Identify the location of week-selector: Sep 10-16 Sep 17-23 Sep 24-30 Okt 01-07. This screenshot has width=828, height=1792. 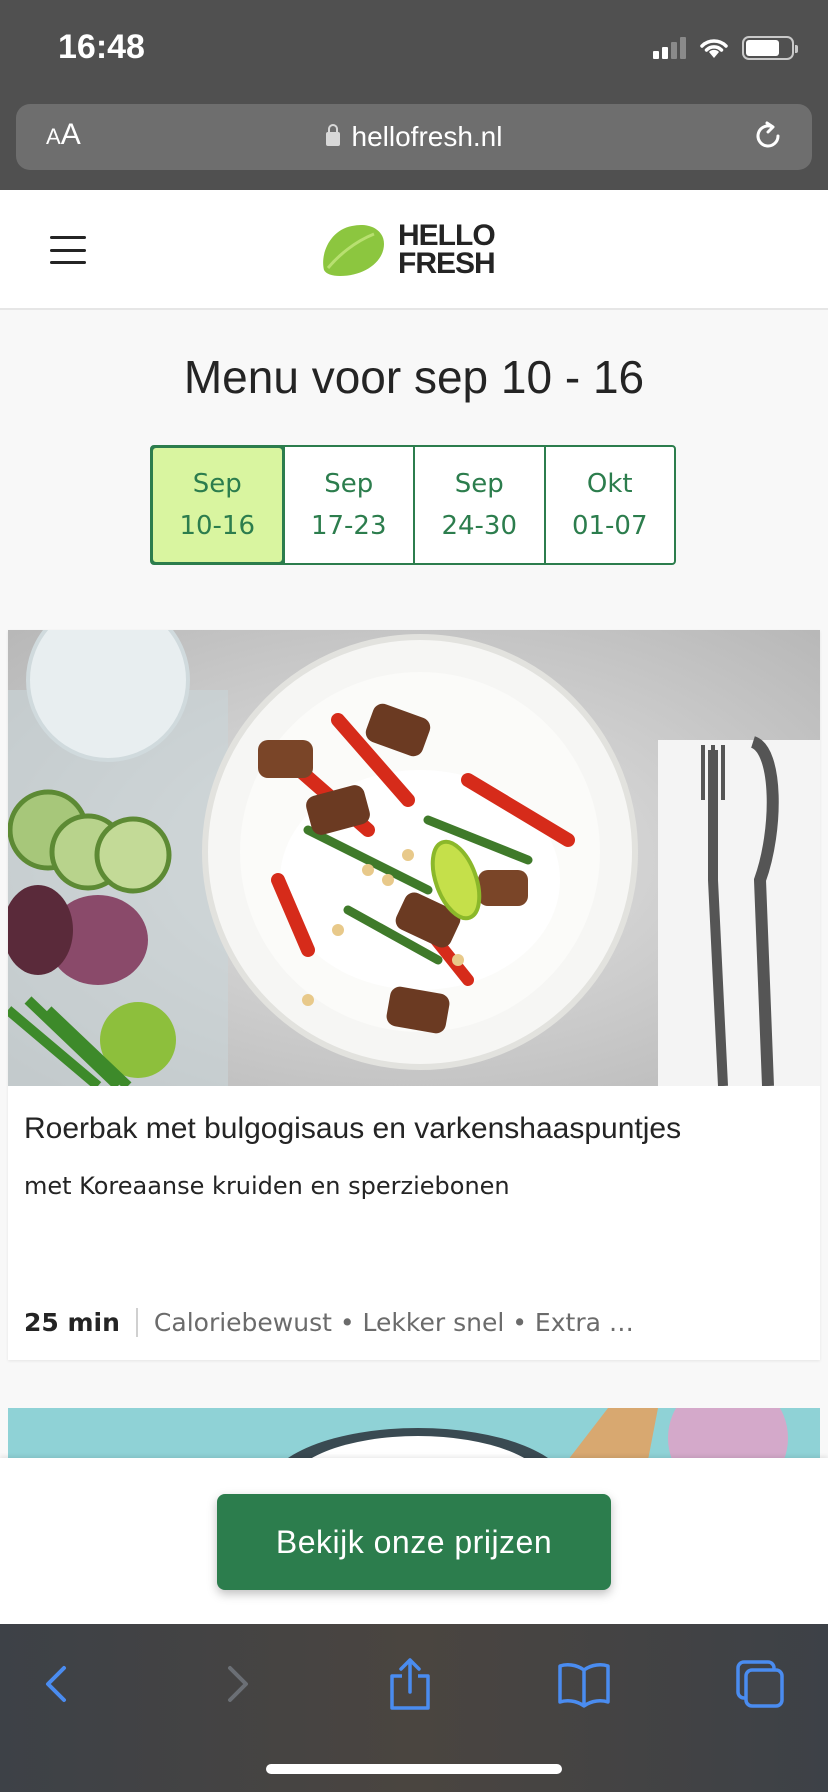
(413, 505).